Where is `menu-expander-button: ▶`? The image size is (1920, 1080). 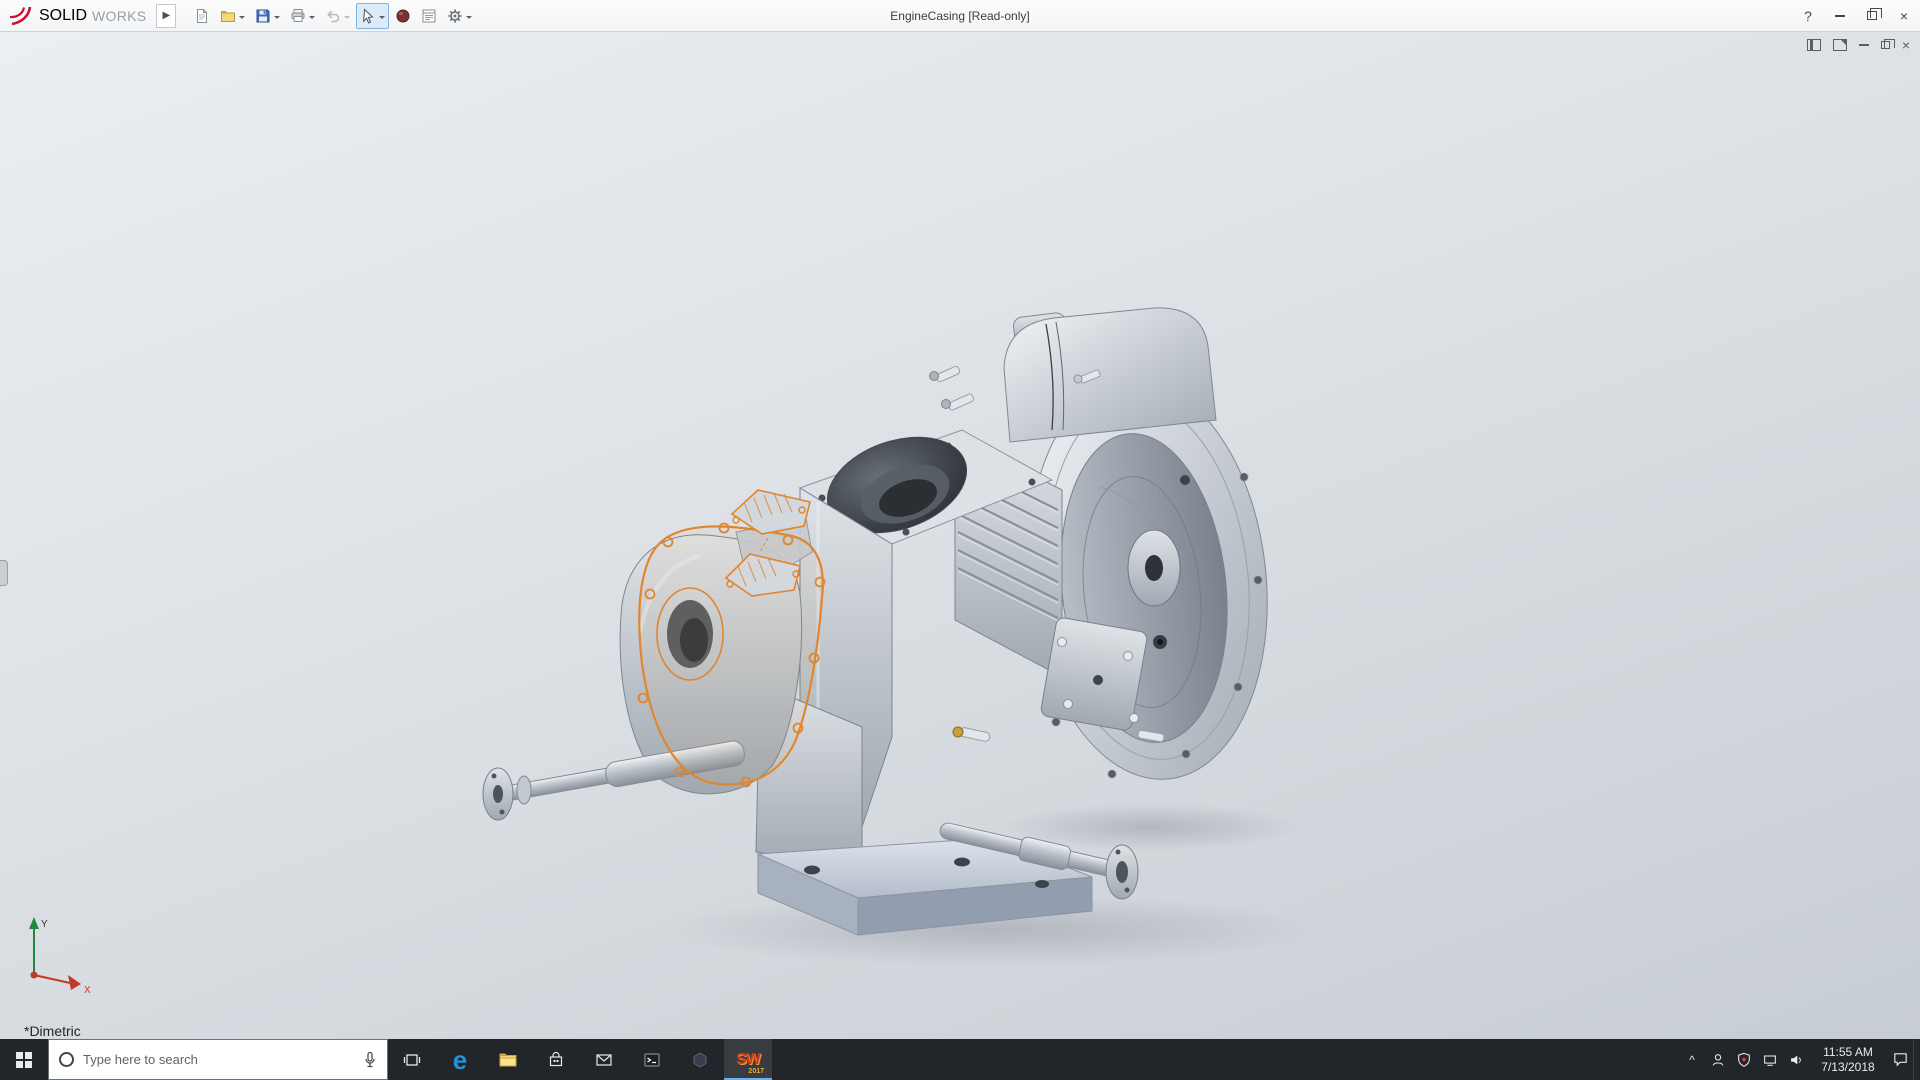
menu-expander-button: ▶ is located at coordinates (166, 15).